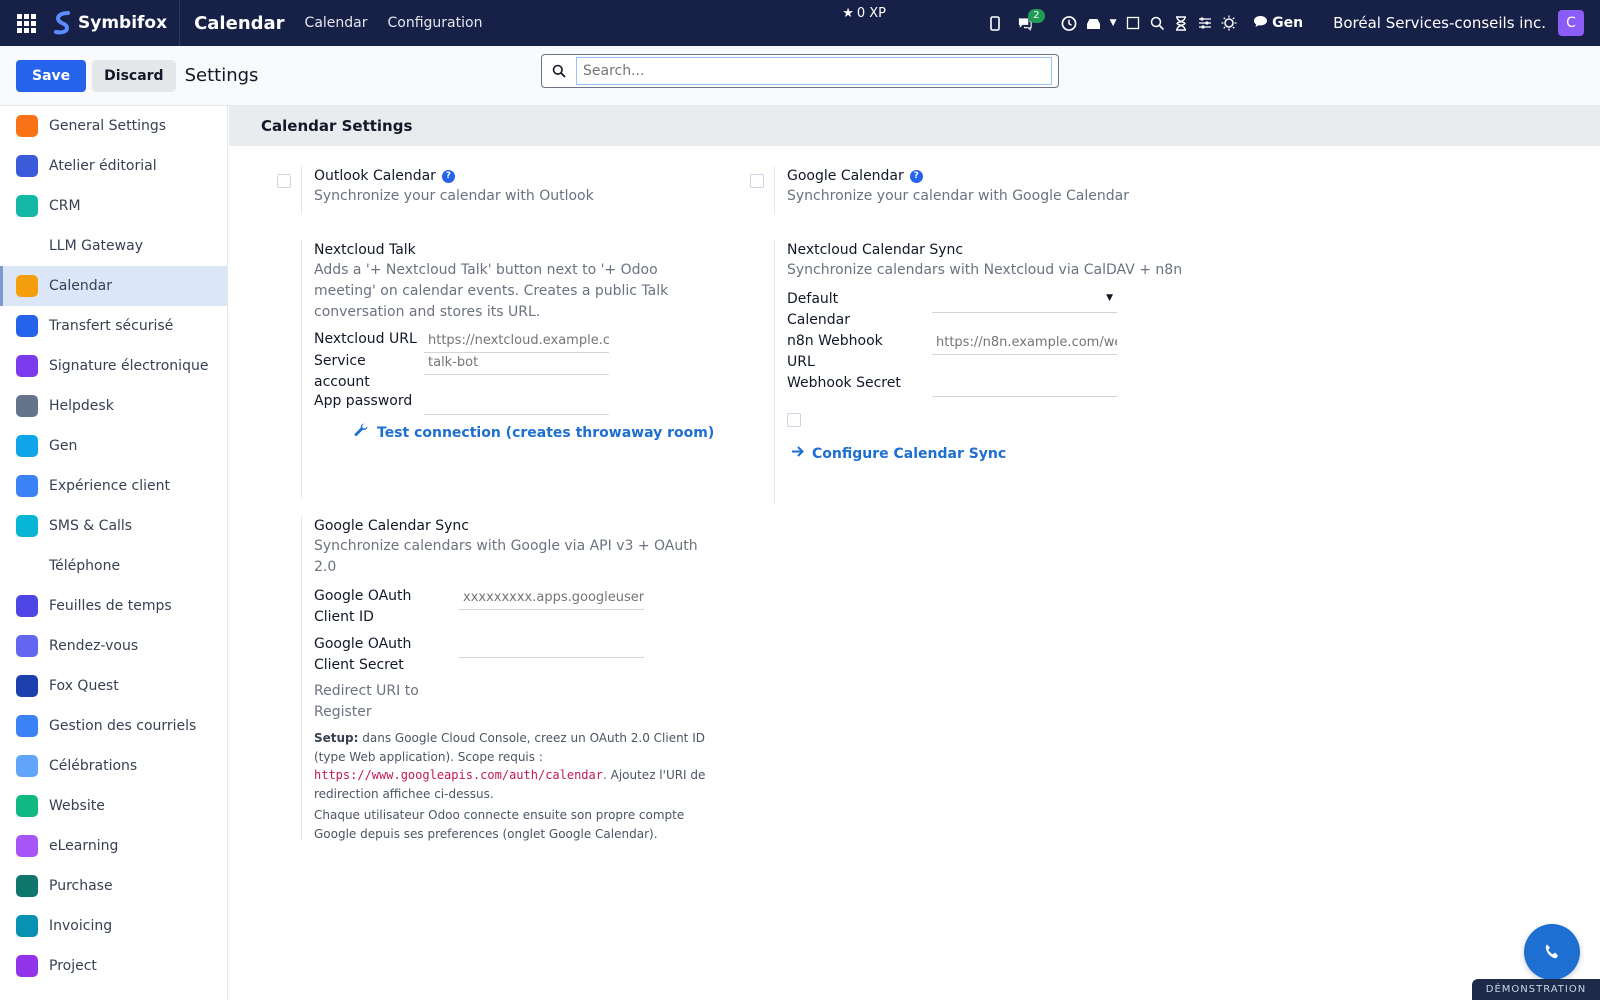  What do you see at coordinates (366, 701) in the screenshot?
I see `redirect-uri-label: Redirect URI to Register` at bounding box center [366, 701].